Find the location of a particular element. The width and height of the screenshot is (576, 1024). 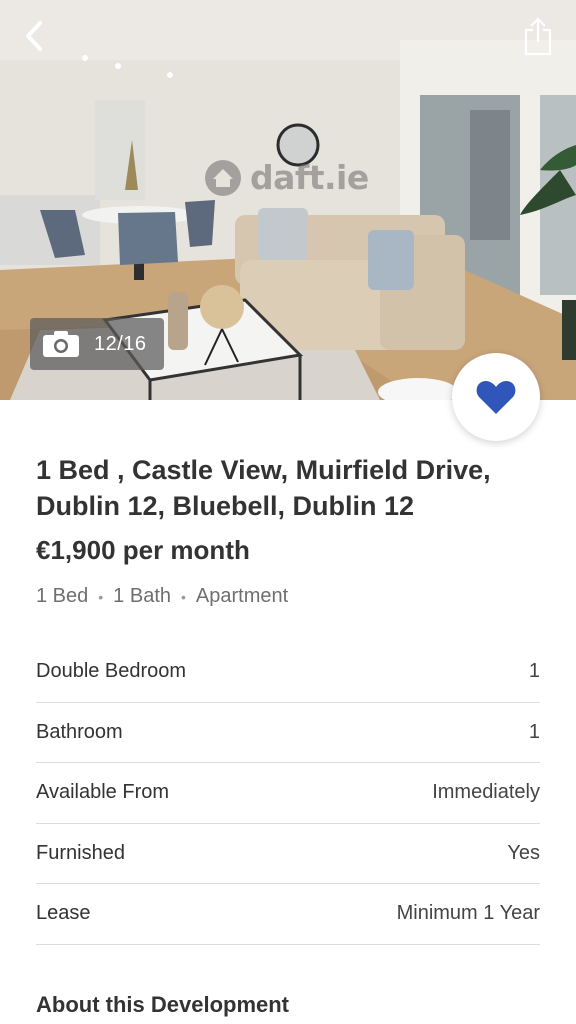

back-button is located at coordinates (34, 36).